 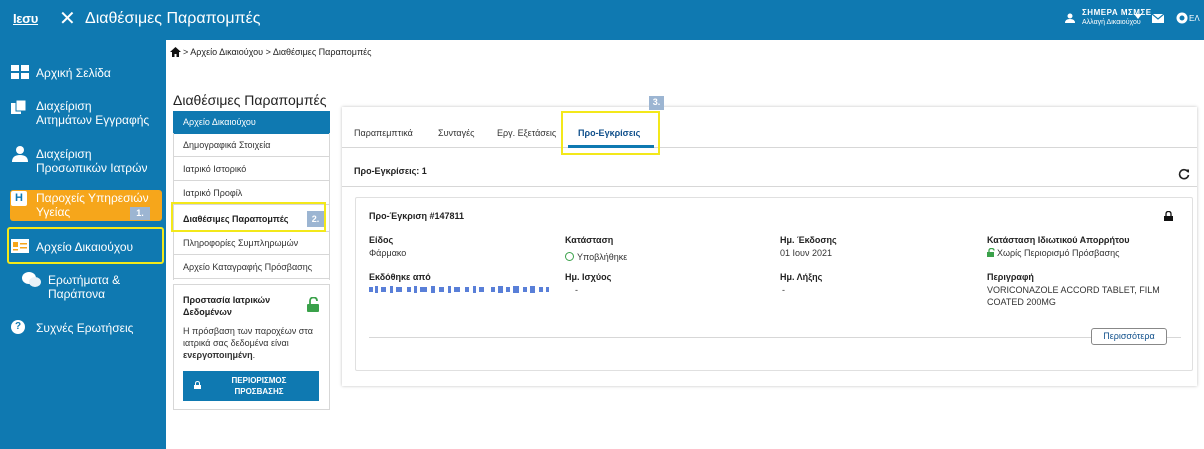 I want to click on restrict-access-label-line2: ΠΡΟΣΒΑΣΗΣ, so click(x=259, y=391).